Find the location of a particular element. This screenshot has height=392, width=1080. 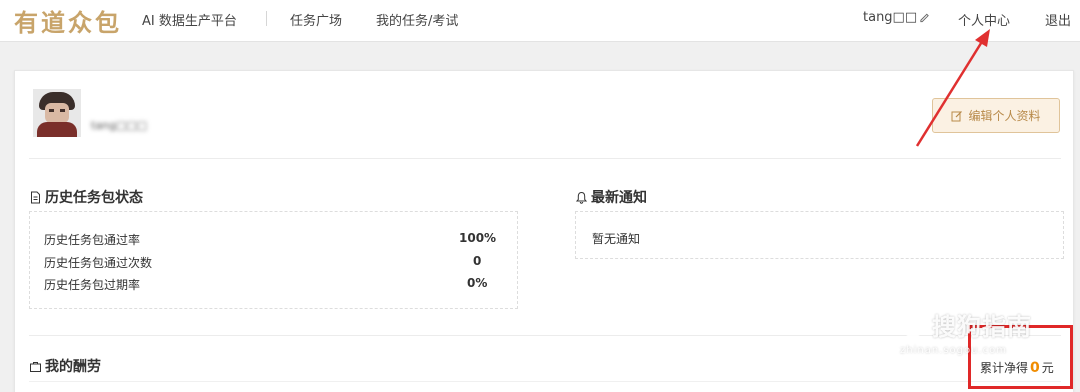

stat-pass-rate-label: 历史任务包通过率 is located at coordinates (92, 240).